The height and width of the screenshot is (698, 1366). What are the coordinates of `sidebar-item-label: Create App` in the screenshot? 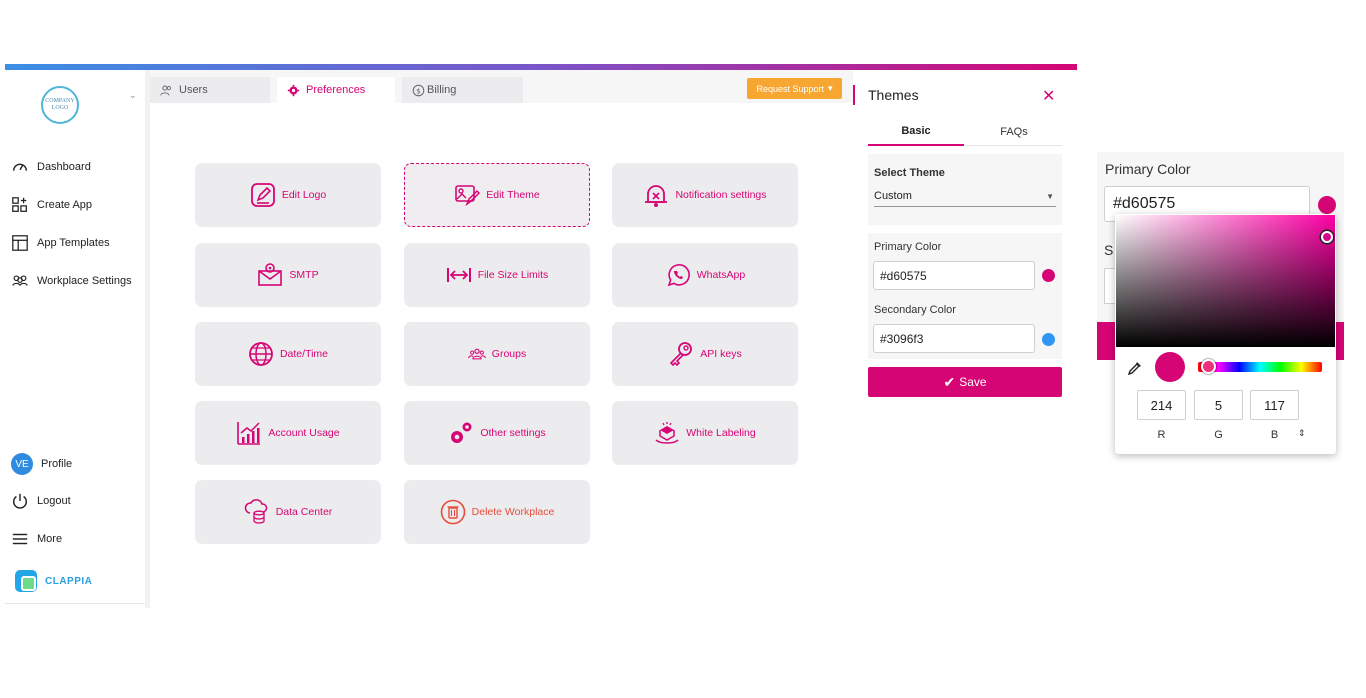 It's located at (65, 205).